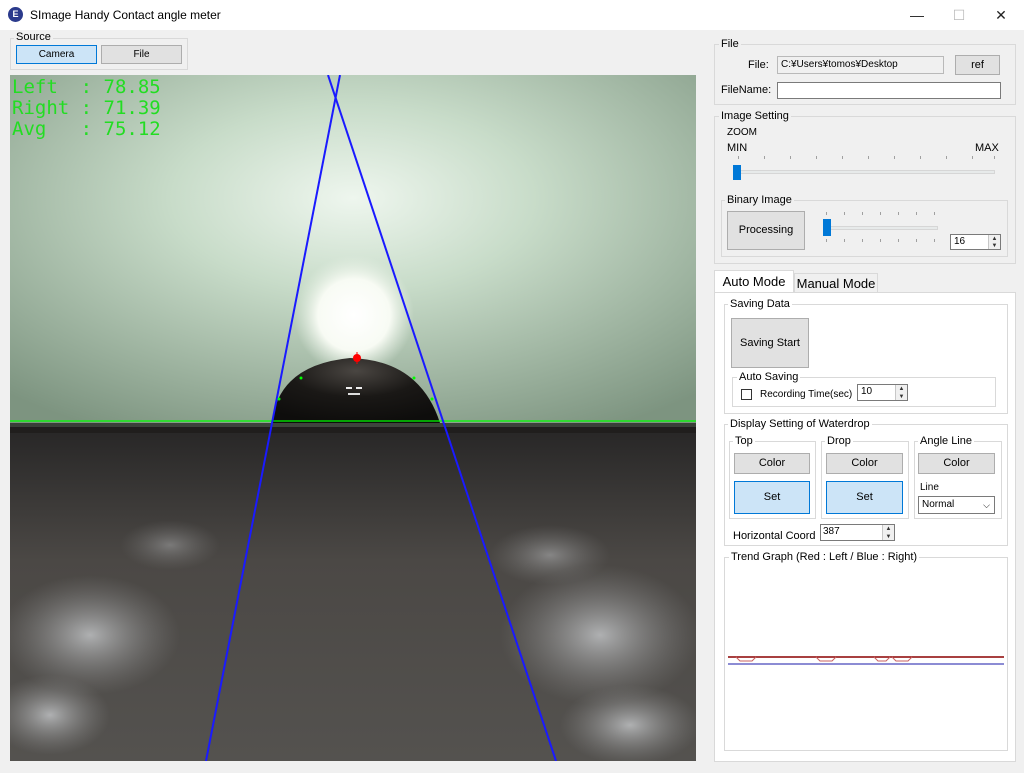 The height and width of the screenshot is (773, 1024). Describe the element at coordinates (760, 304) in the screenshot. I see `saving-data-label: Saving Data` at that location.